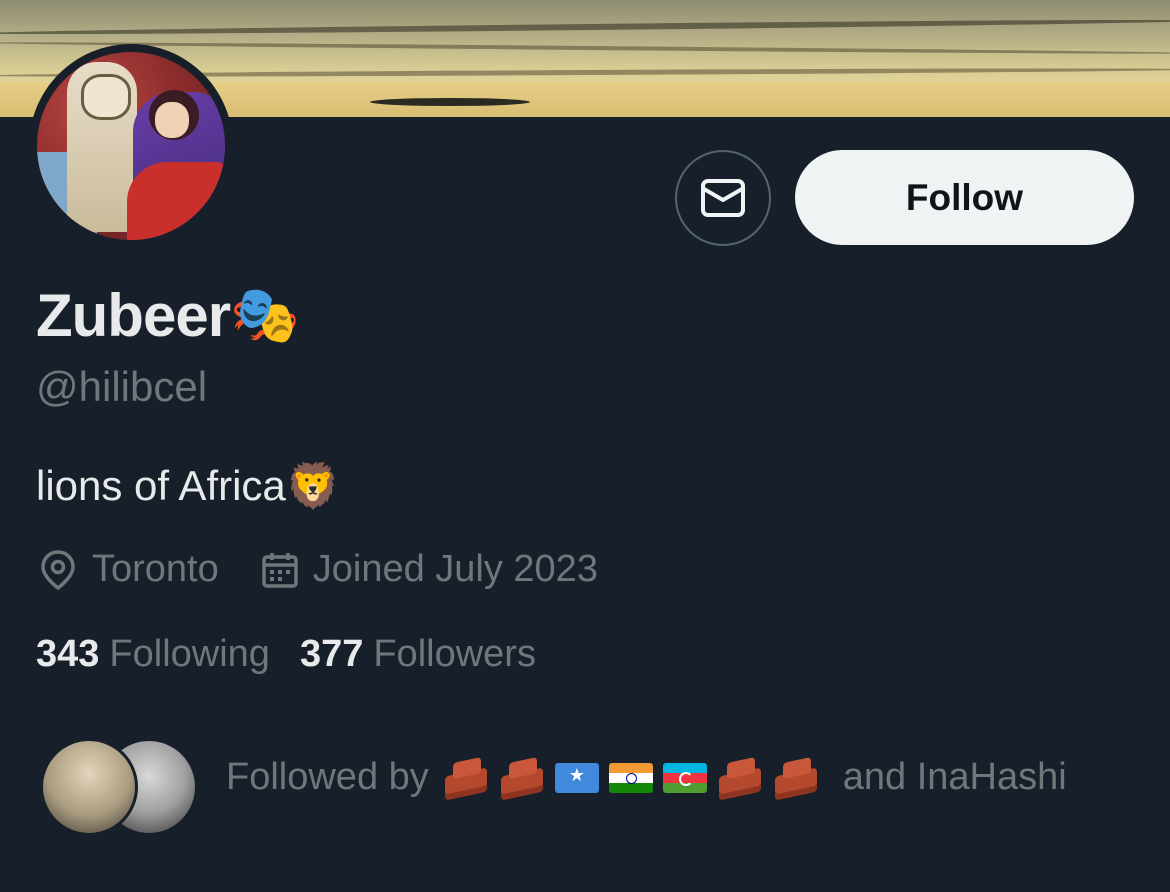  I want to click on profile-avatar, so click(131, 146).